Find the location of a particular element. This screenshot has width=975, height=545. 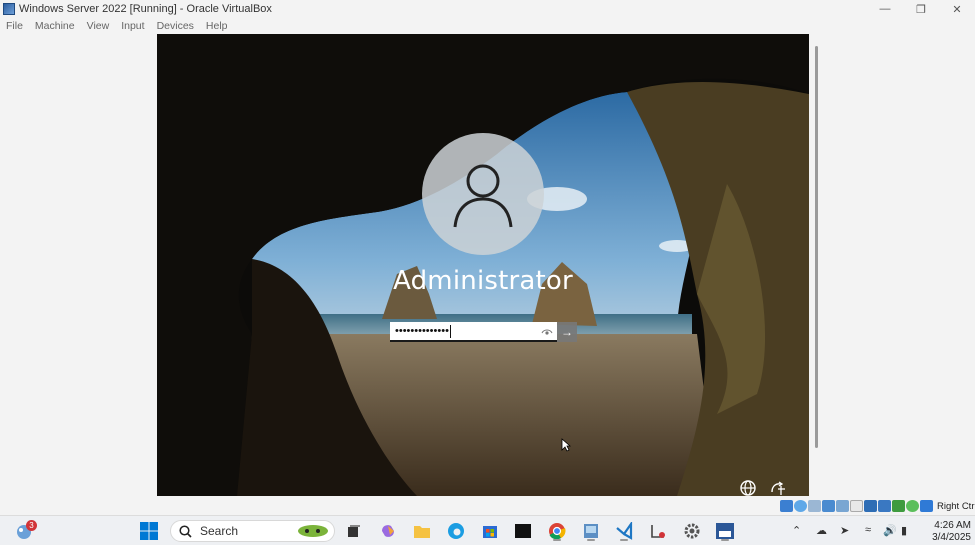

copilot-icon is located at coordinates (388, 531).